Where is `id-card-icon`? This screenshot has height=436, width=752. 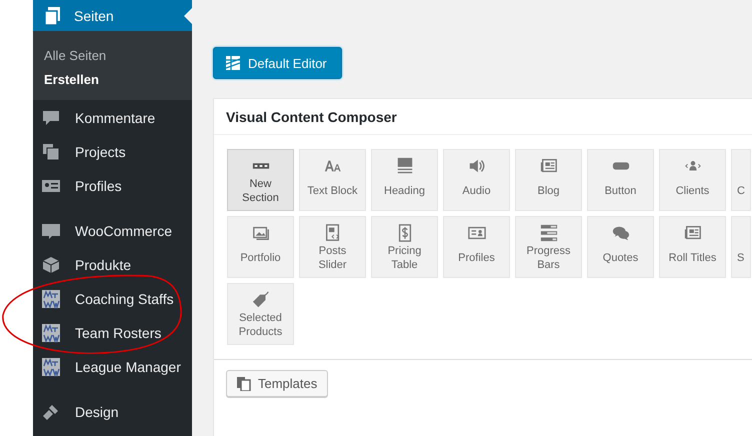
id-card-icon is located at coordinates (477, 233).